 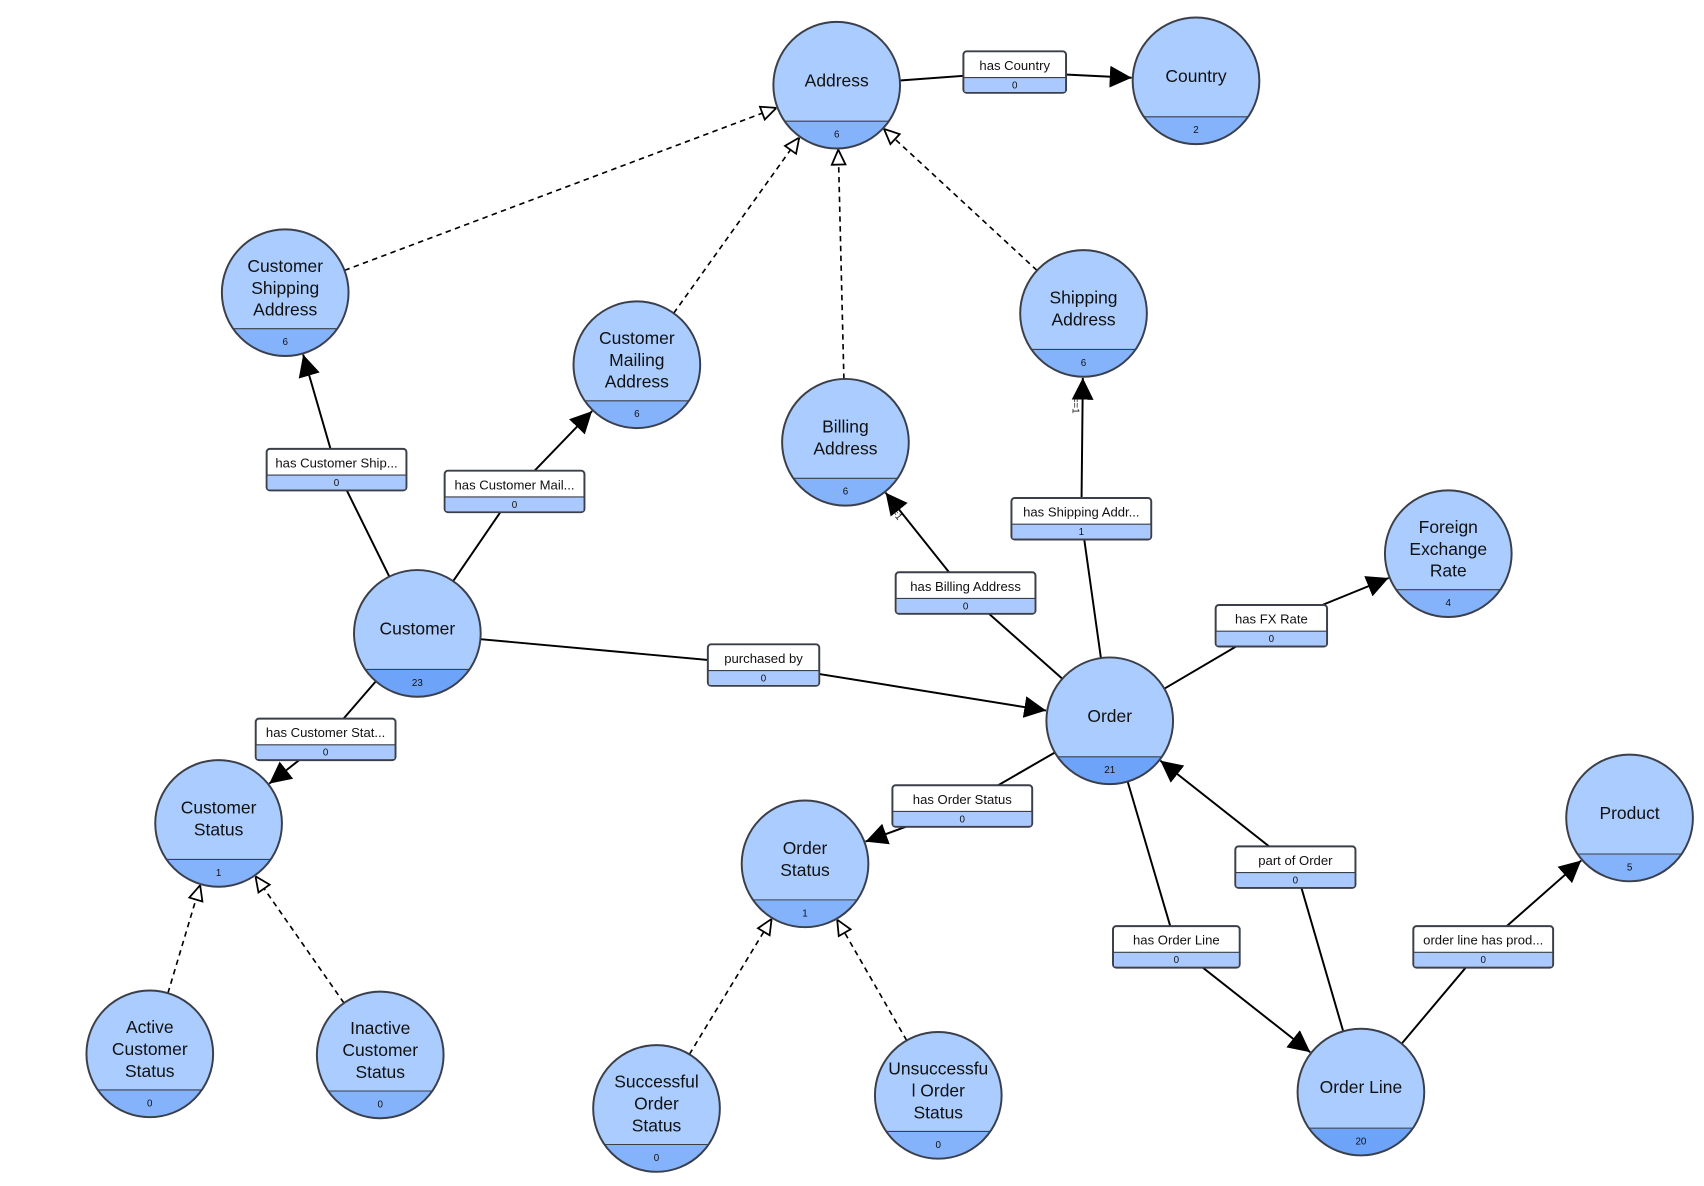 What do you see at coordinates (961, 200) in the screenshot?
I see `subclass-edge-shipping-address` at bounding box center [961, 200].